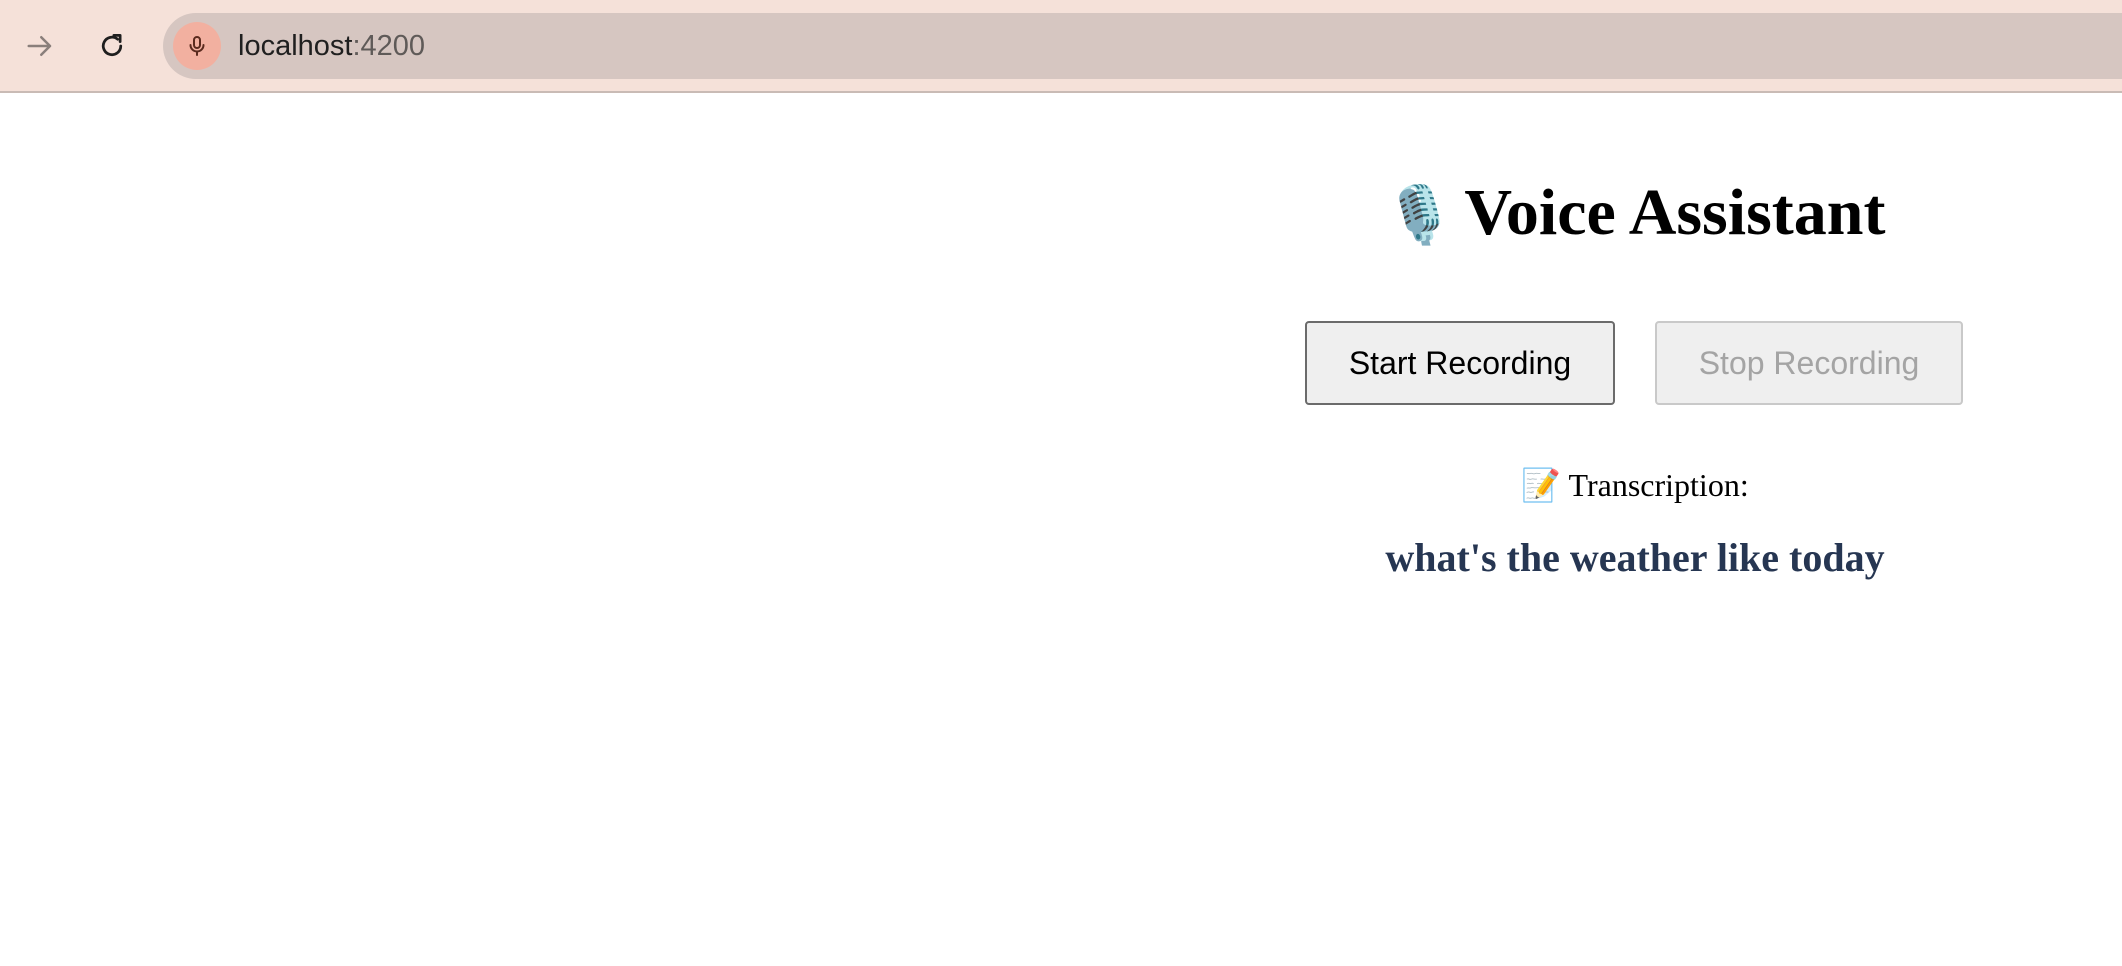 The image size is (2122, 966). I want to click on transcription-label: 📝 Transcription:, so click(1635, 485).